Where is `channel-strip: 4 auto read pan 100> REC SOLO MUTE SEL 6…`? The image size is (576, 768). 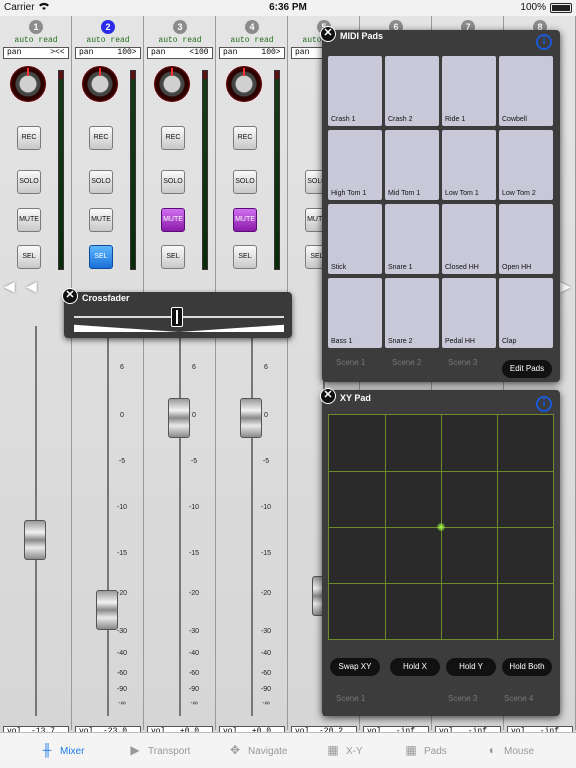 channel-strip: 4 auto read pan 100> REC SOLO MUTE SEL 6… is located at coordinates (252, 377).